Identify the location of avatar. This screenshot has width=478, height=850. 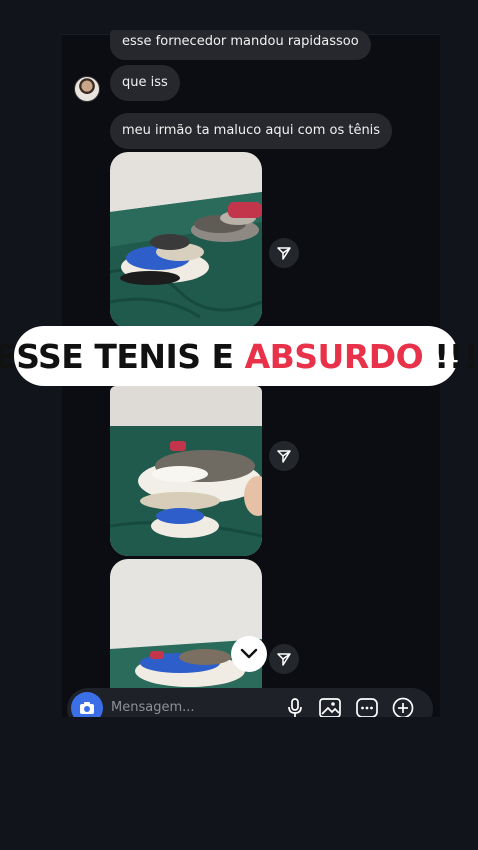
(87, 89).